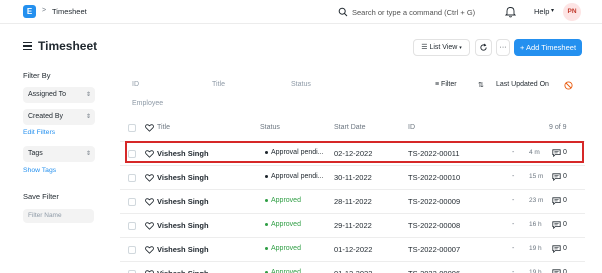 The image size is (602, 273). Describe the element at coordinates (37, 75) in the screenshot. I see `filter-by-heading: Filter By` at that location.